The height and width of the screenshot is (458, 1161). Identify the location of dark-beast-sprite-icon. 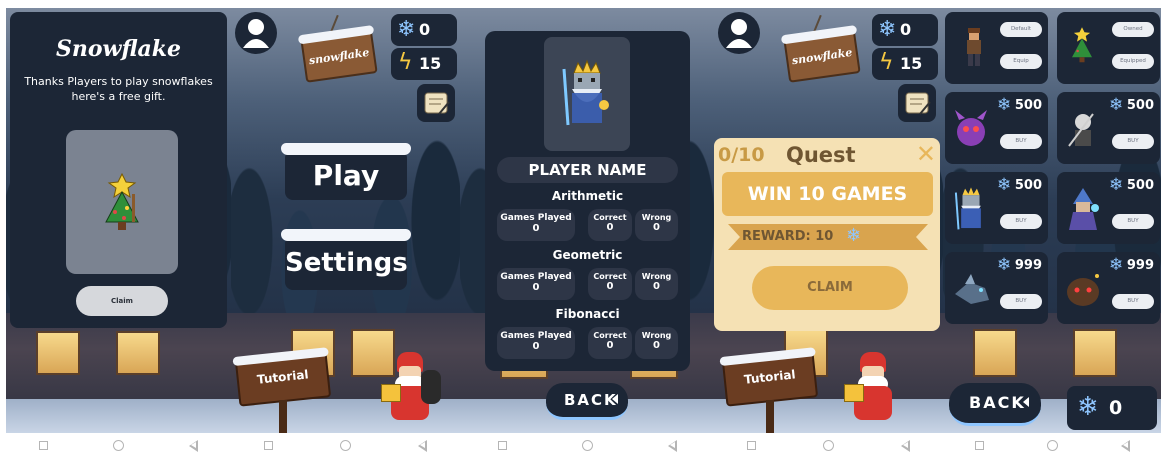
(1083, 290).